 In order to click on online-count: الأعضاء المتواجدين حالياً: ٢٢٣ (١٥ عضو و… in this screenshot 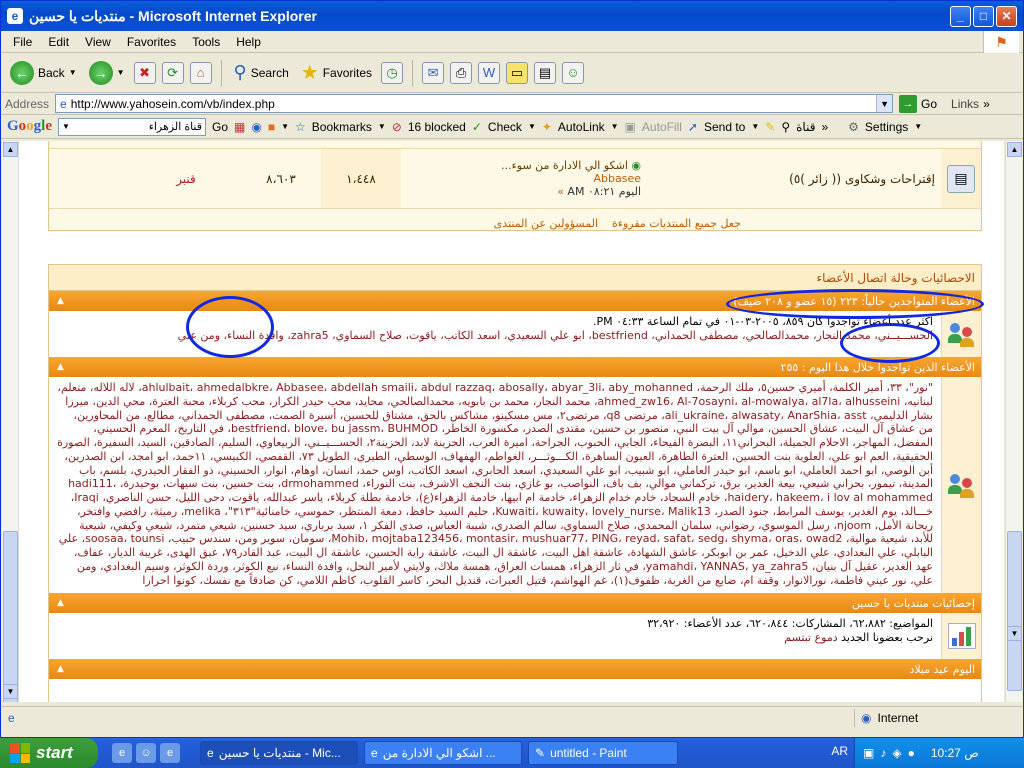, I will do `click(854, 301)`.